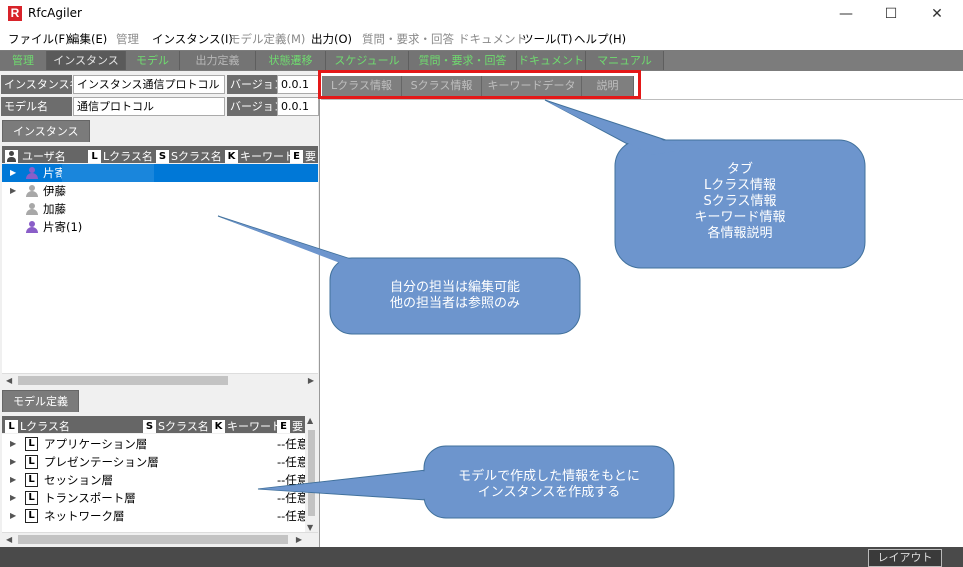 This screenshot has width=963, height=567. What do you see at coordinates (549, 484) in the screenshot?
I see `callout-model-text: モデルで作成した情報をもとに インスタンスを作成する` at bounding box center [549, 484].